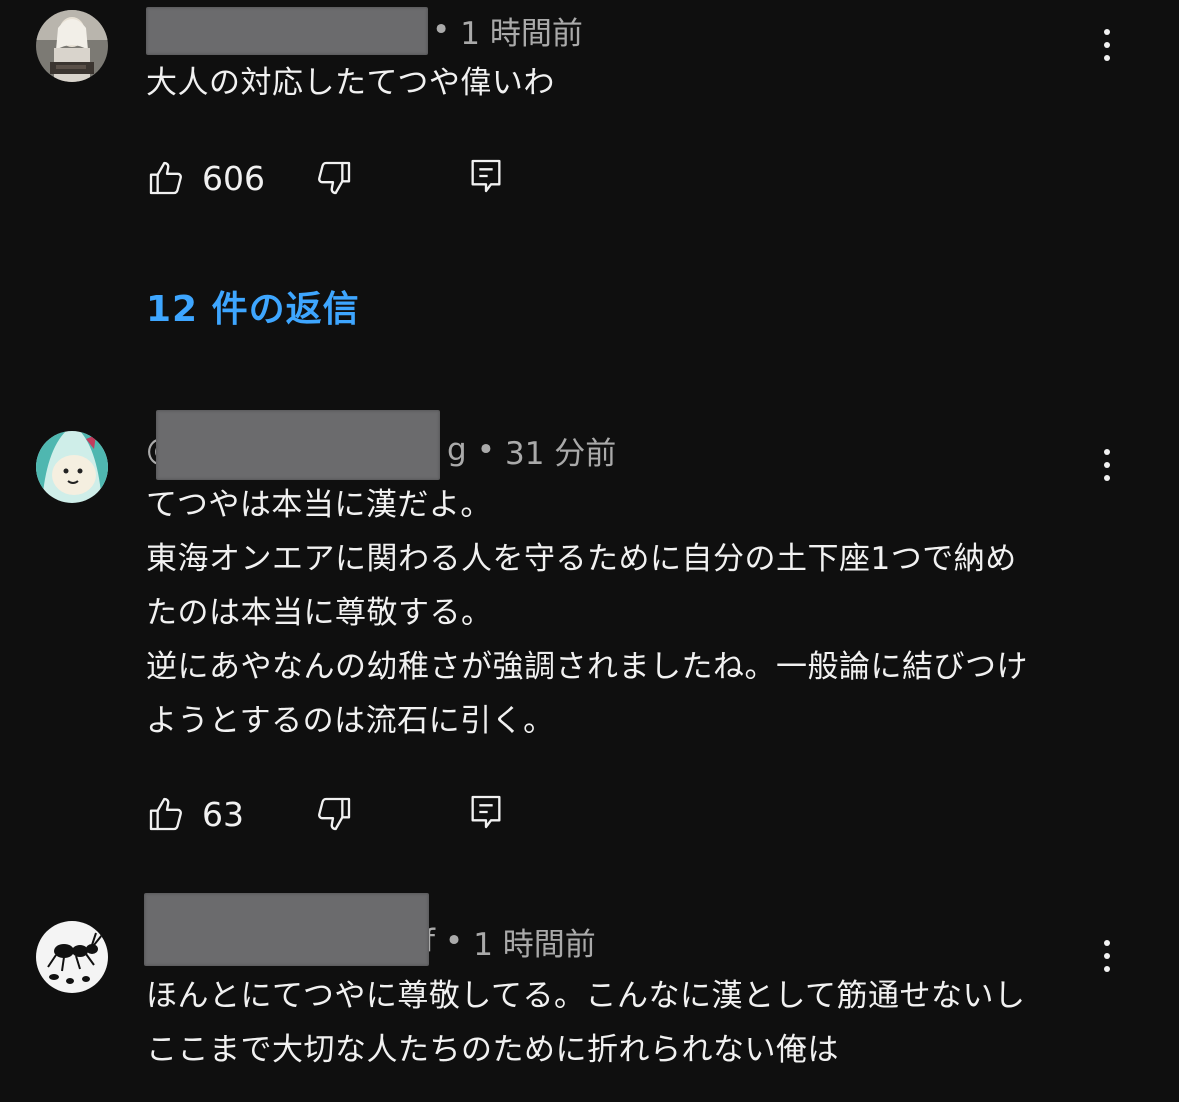 The height and width of the screenshot is (1102, 1179). I want to click on like-count: 606, so click(233, 178).